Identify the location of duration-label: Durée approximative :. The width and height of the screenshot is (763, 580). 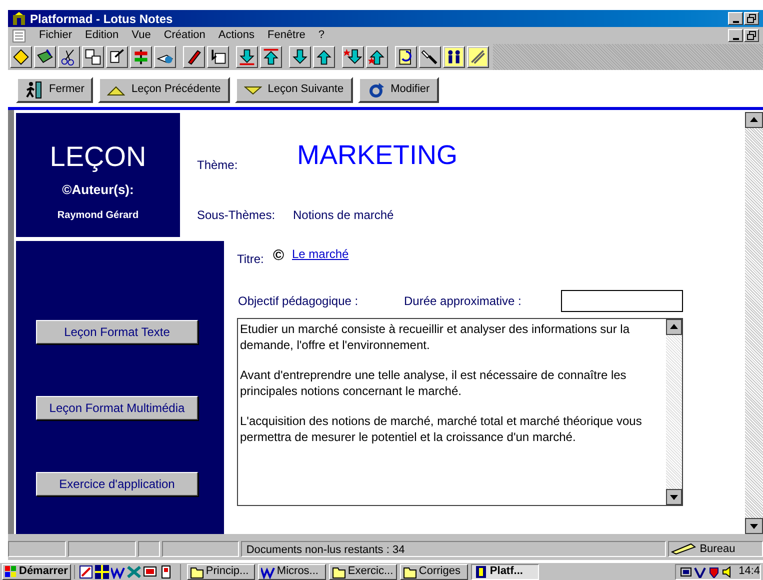
(463, 301).